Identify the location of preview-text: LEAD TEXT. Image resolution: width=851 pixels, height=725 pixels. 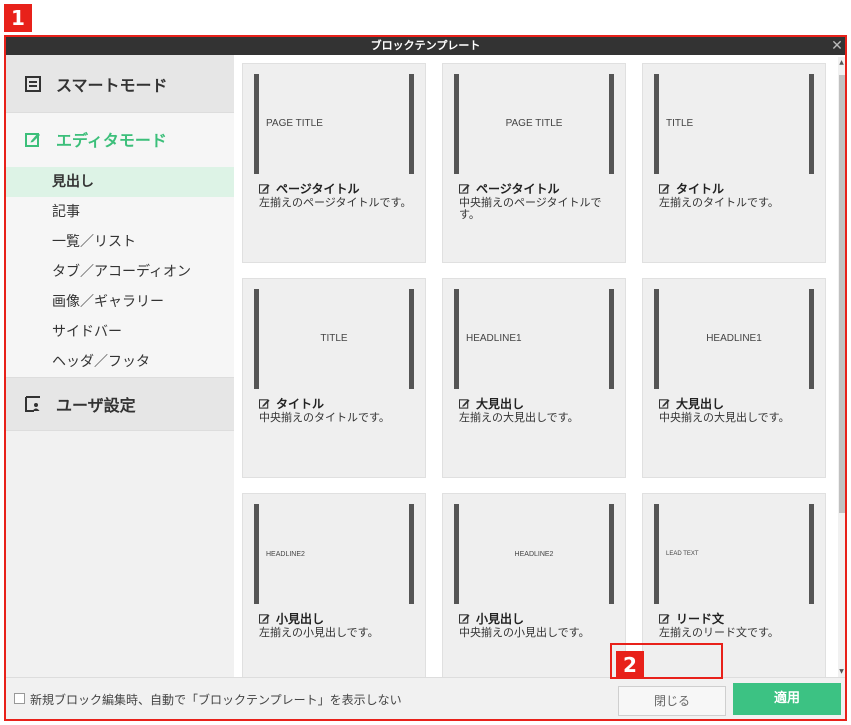
(682, 554).